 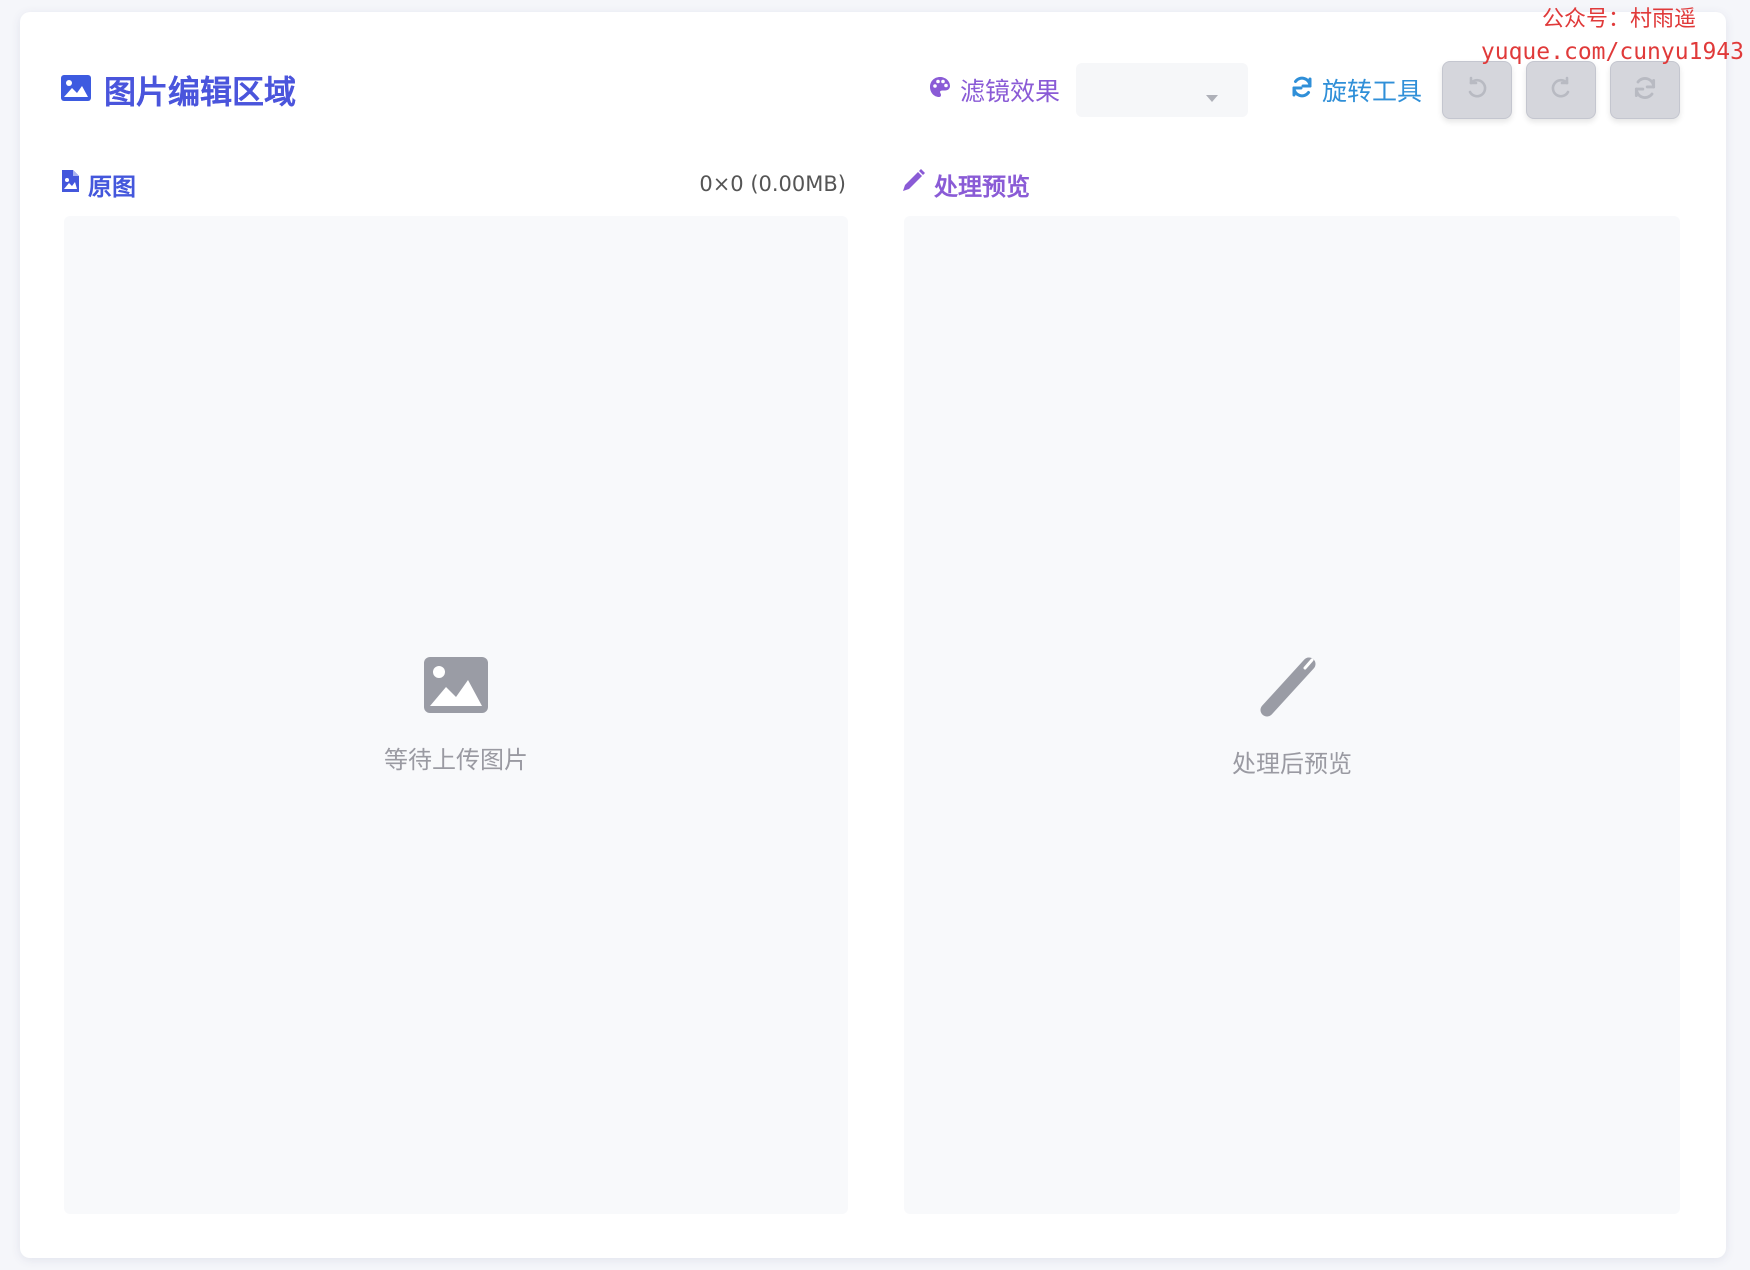 I want to click on reset-button, so click(x=1645, y=90).